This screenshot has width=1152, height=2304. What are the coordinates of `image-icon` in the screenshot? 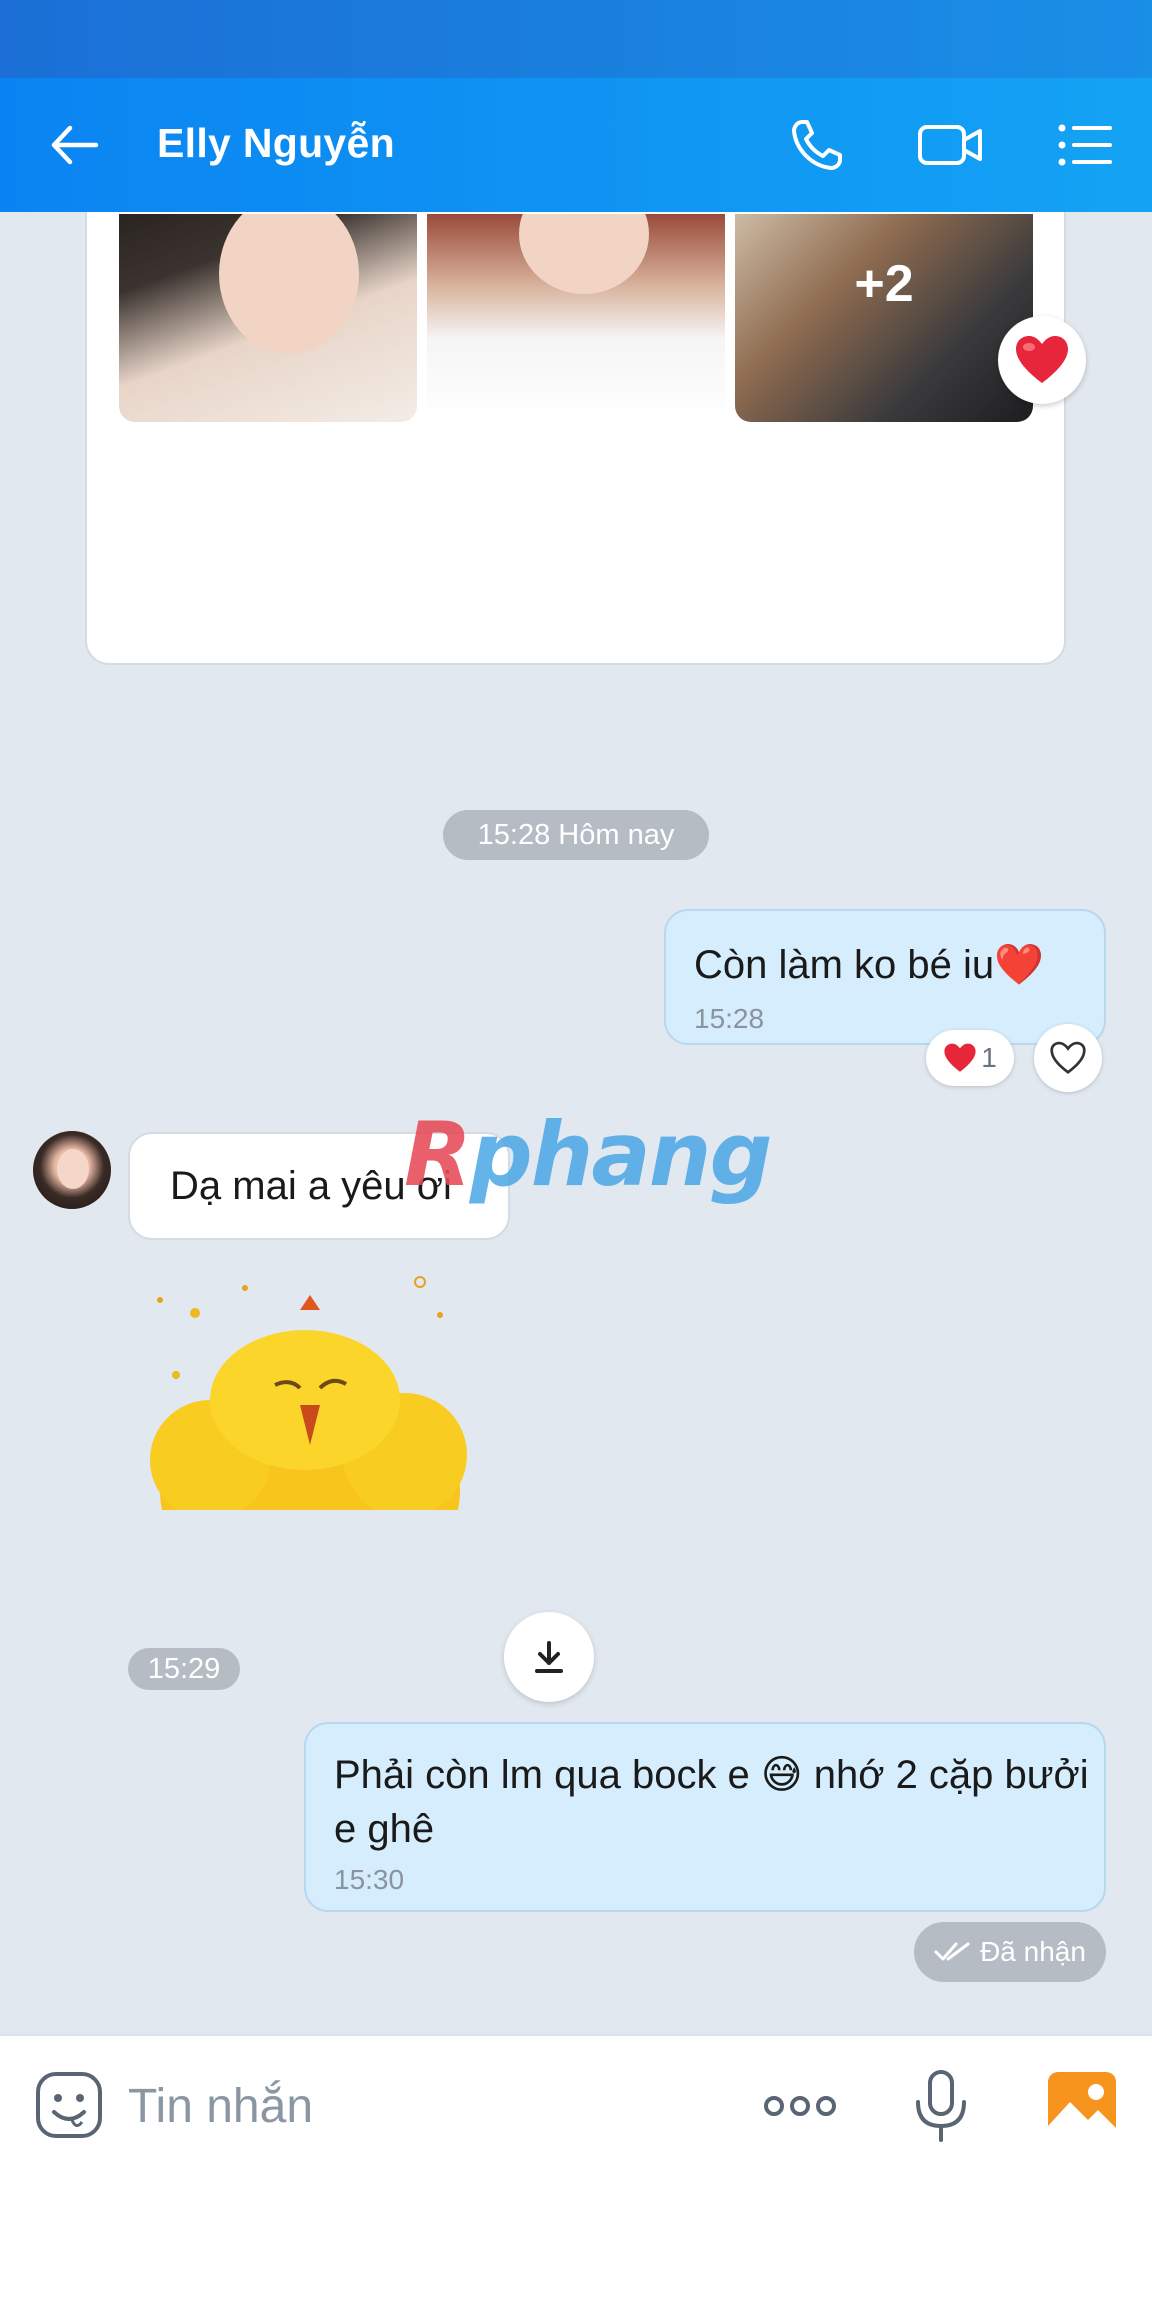 It's located at (1082, 2105).